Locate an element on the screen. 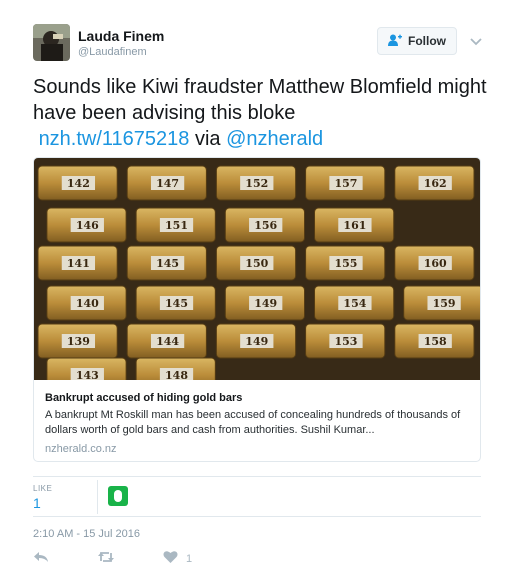 This screenshot has height=588, width=510. like-count: 1 is located at coordinates (189, 558).